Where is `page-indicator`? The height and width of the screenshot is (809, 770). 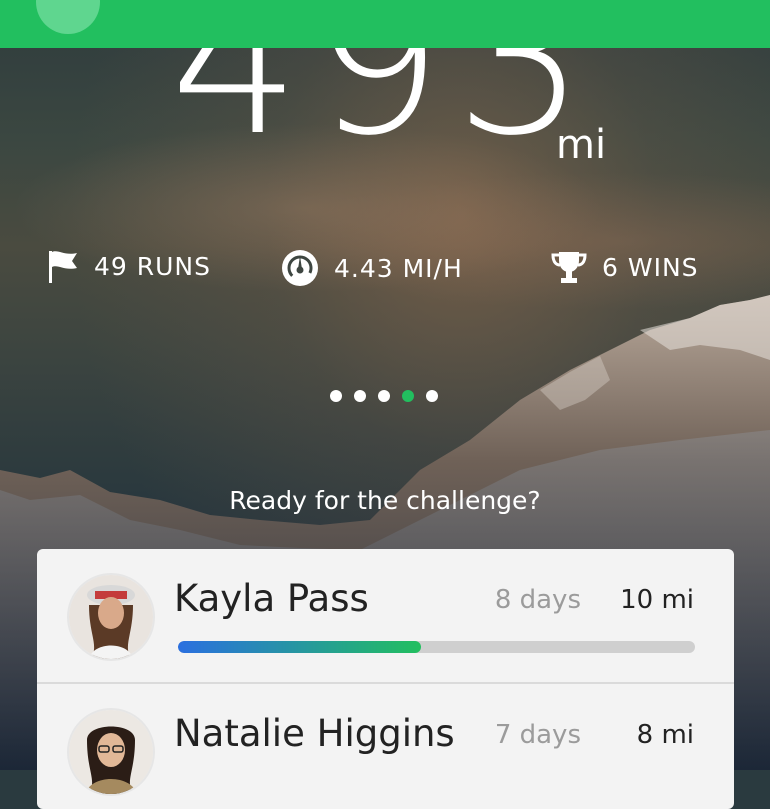 page-indicator is located at coordinates (384, 396).